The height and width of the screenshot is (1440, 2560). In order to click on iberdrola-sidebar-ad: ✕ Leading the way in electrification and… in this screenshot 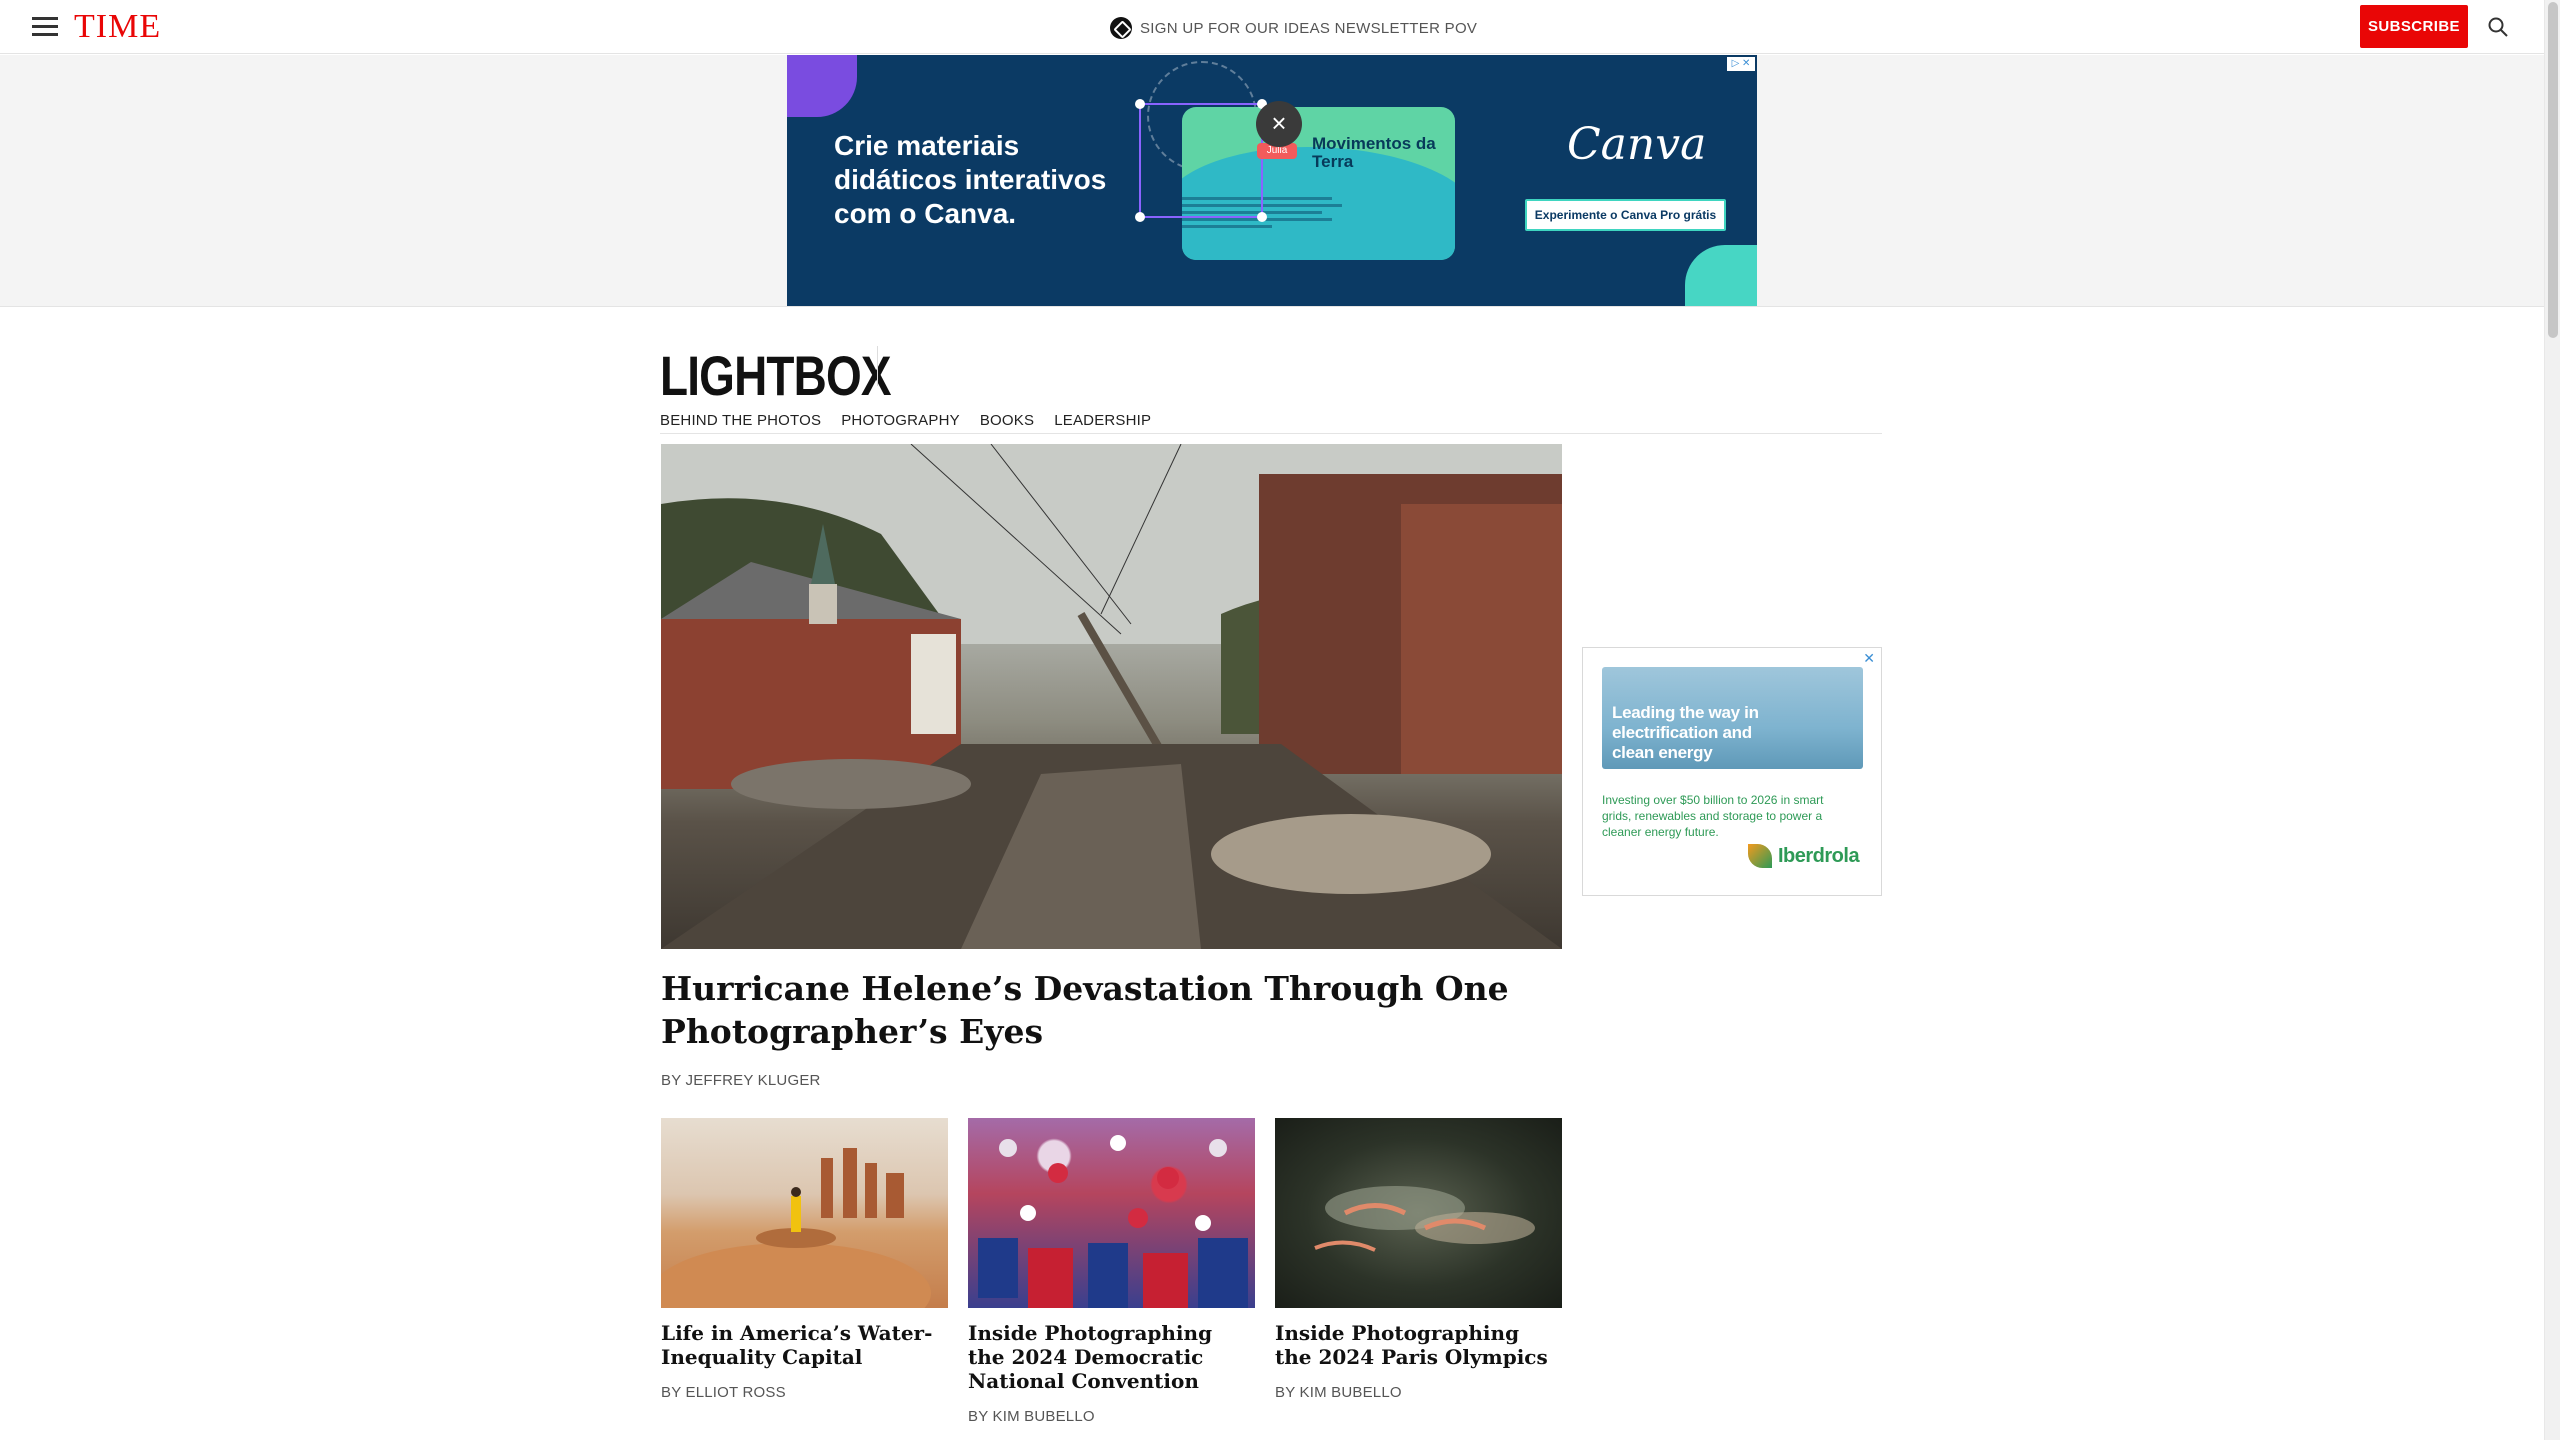, I will do `click(1732, 771)`.